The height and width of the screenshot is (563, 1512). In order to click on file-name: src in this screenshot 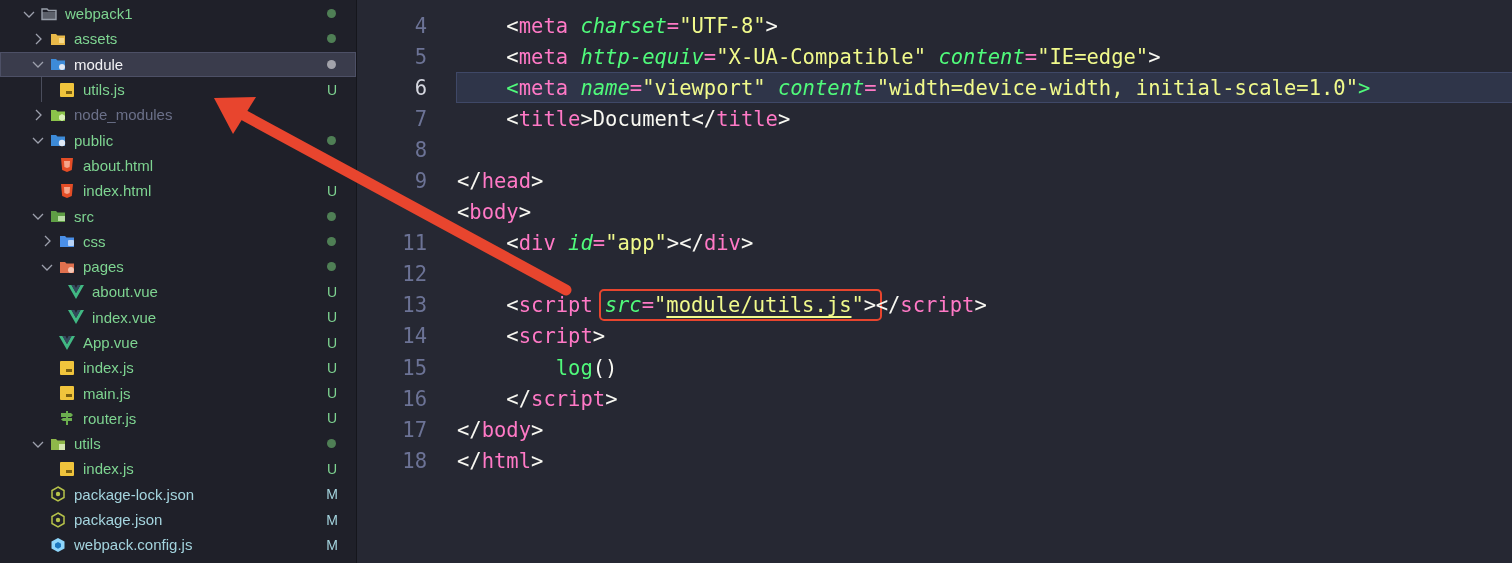, I will do `click(84, 216)`.